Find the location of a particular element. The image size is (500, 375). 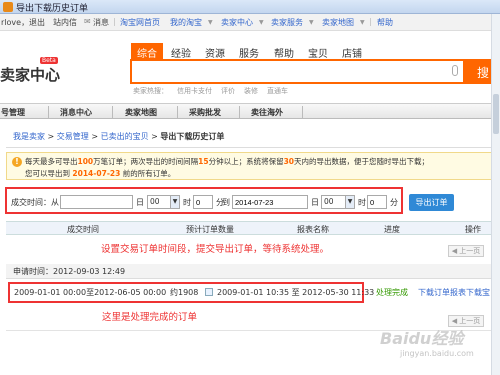

col-report-name: 报表名称 is located at coordinates (313, 229).